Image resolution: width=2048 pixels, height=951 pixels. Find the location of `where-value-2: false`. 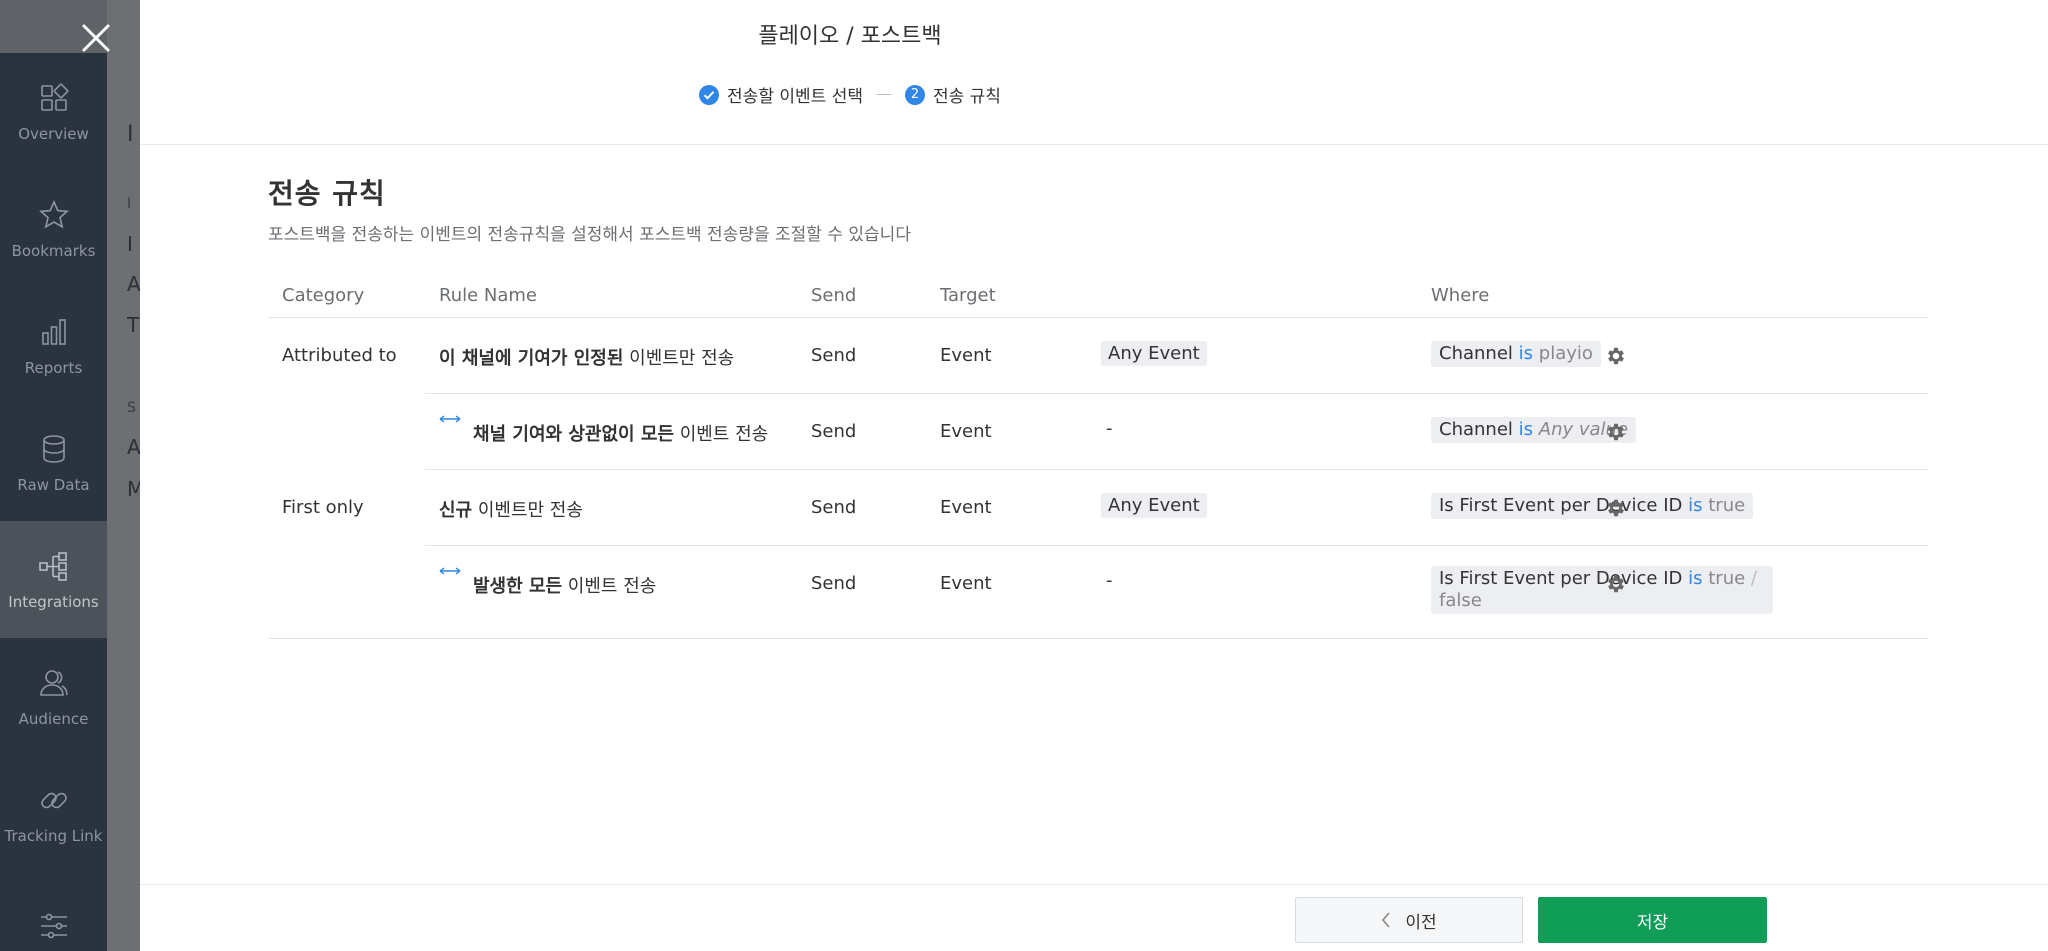

where-value-2: false is located at coordinates (1460, 600).